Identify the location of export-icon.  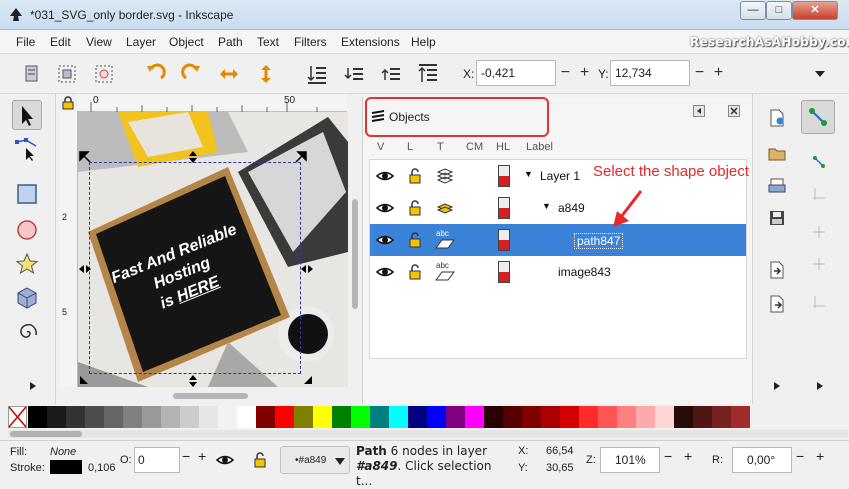
(777, 304).